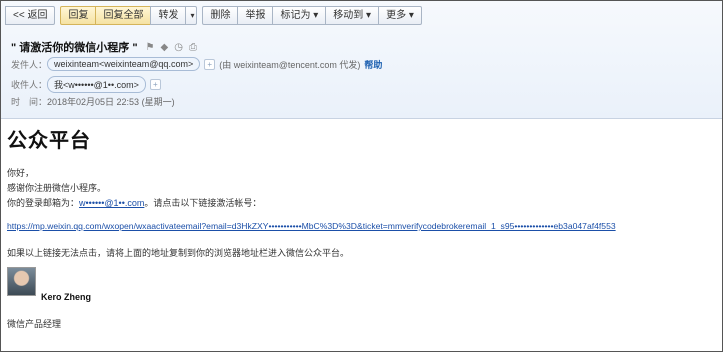 The width and height of the screenshot is (723, 352). What do you see at coordinates (74, 48) in the screenshot?
I see `email-subject: " 请激活你的微信小程序 "` at bounding box center [74, 48].